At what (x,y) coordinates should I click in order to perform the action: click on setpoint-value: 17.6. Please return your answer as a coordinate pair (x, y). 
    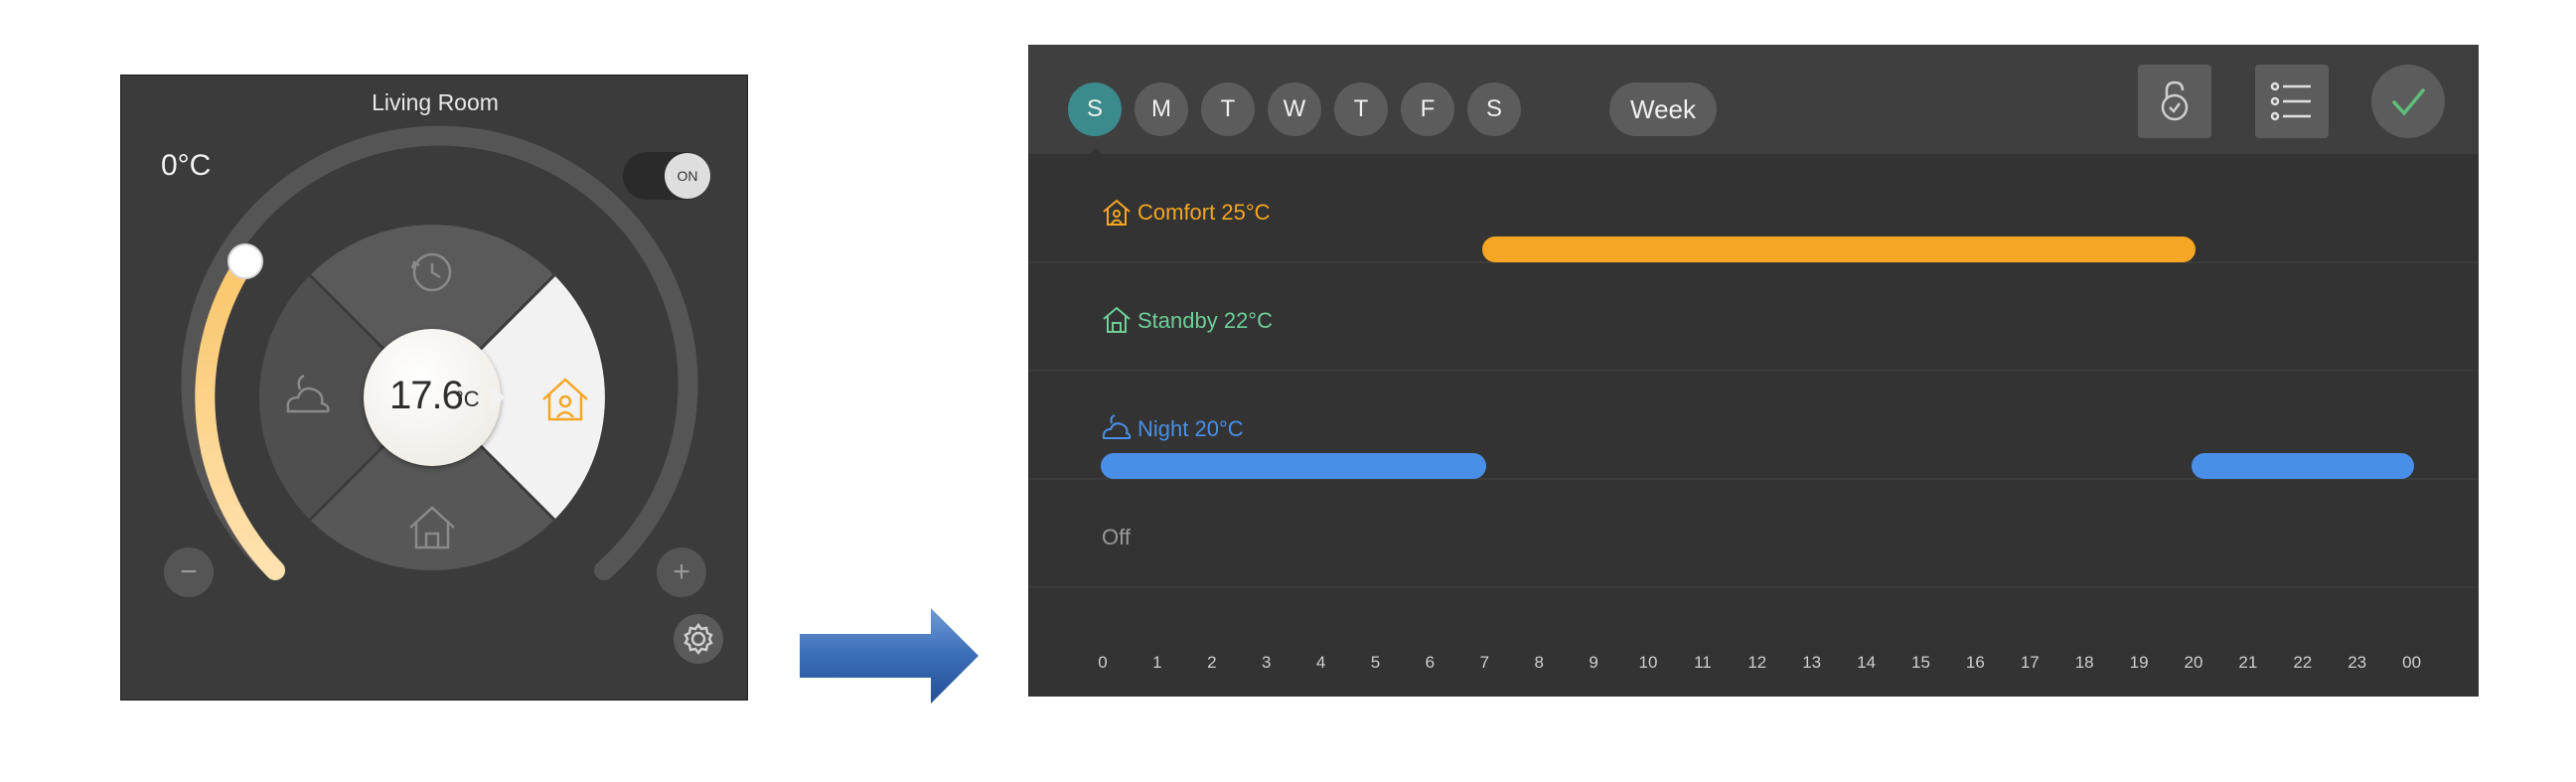
    Looking at the image, I should click on (426, 395).